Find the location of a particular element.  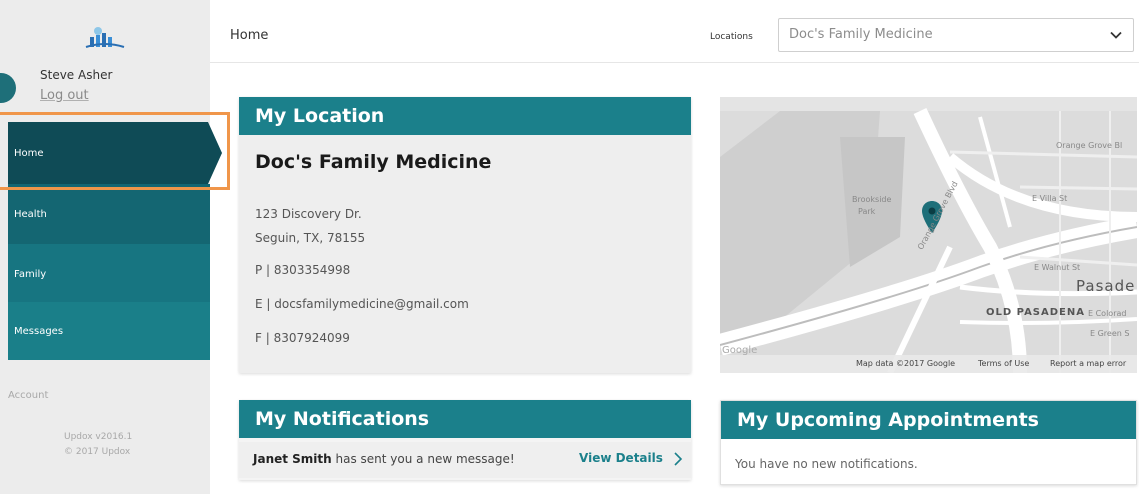

clinic-name: Doc's Family Medicine is located at coordinates (373, 162).